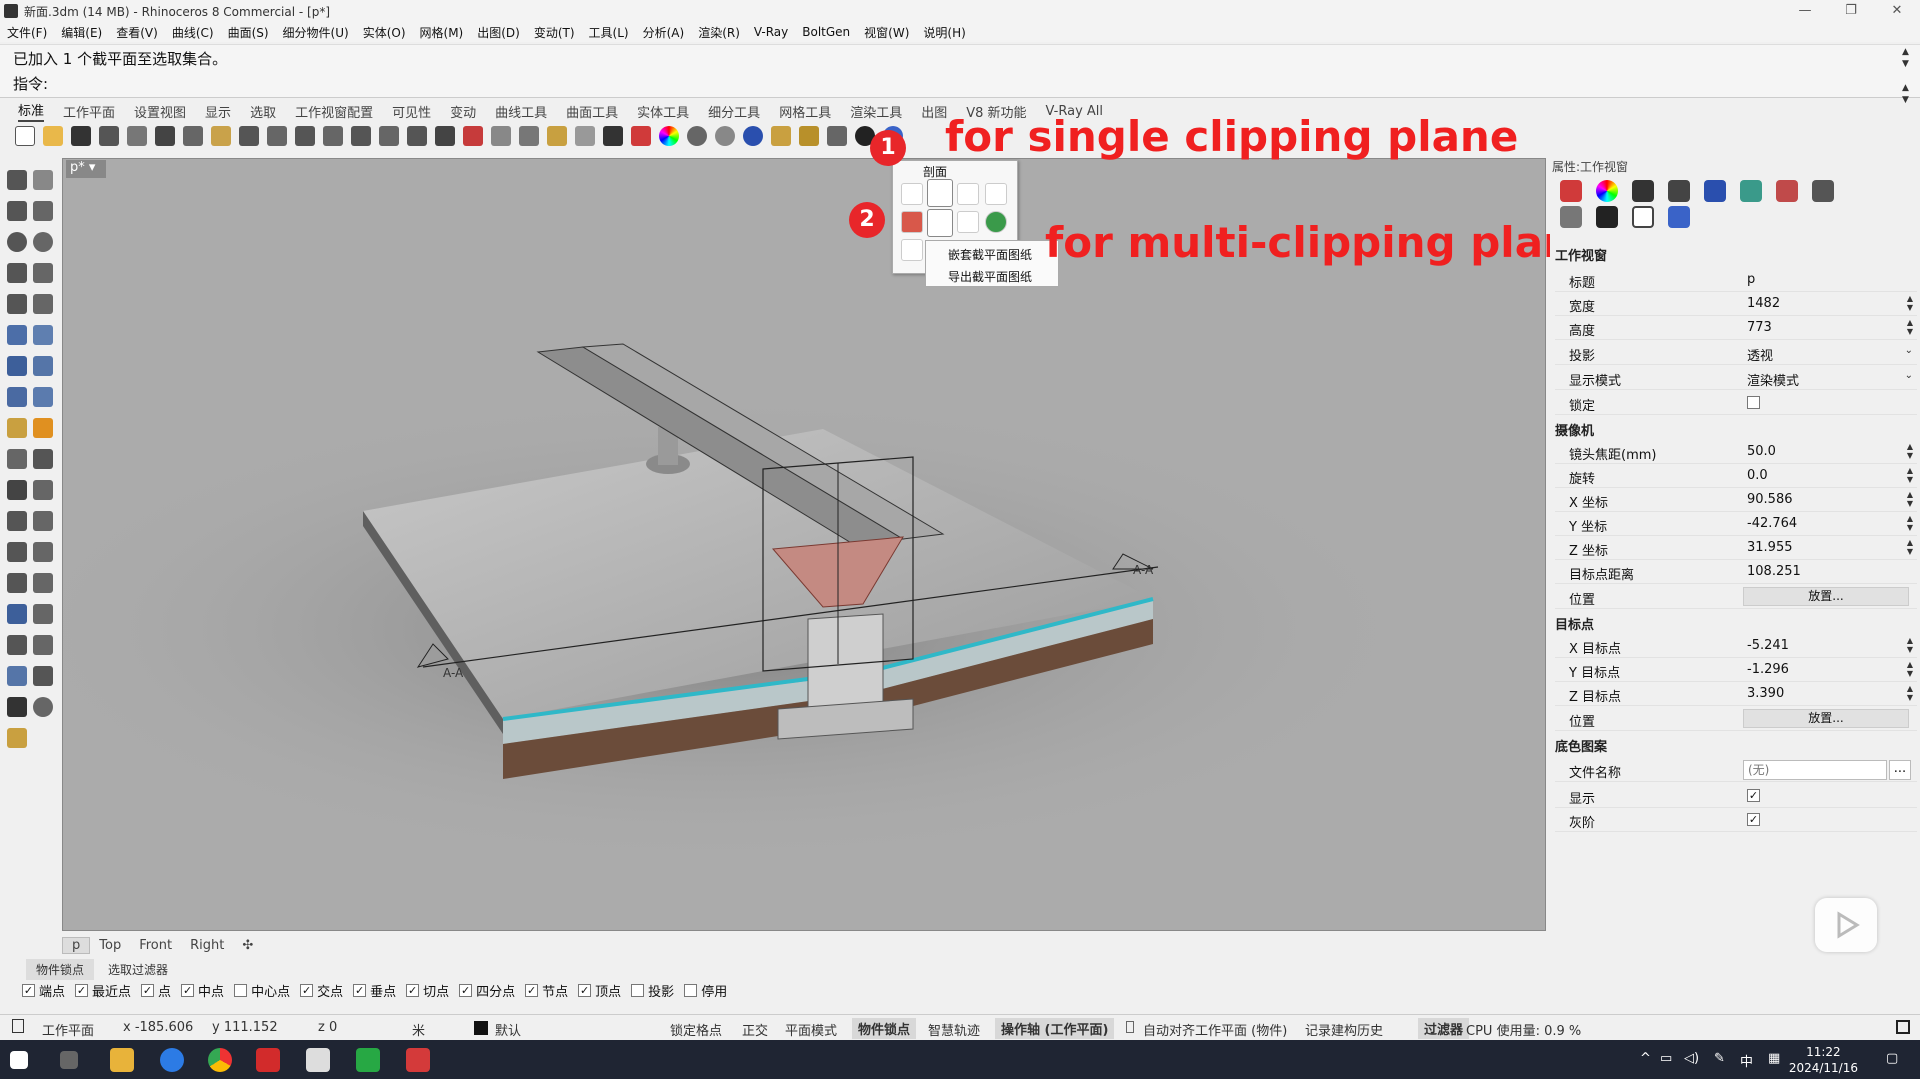  Describe the element at coordinates (1805, 11) in the screenshot. I see `minimize-button: —` at that location.